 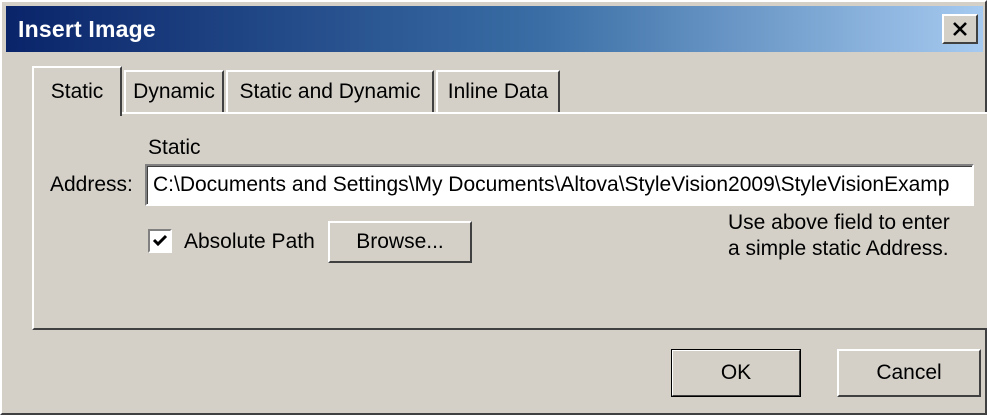 What do you see at coordinates (249, 241) in the screenshot?
I see `absolute-path-label: Absolute Path` at bounding box center [249, 241].